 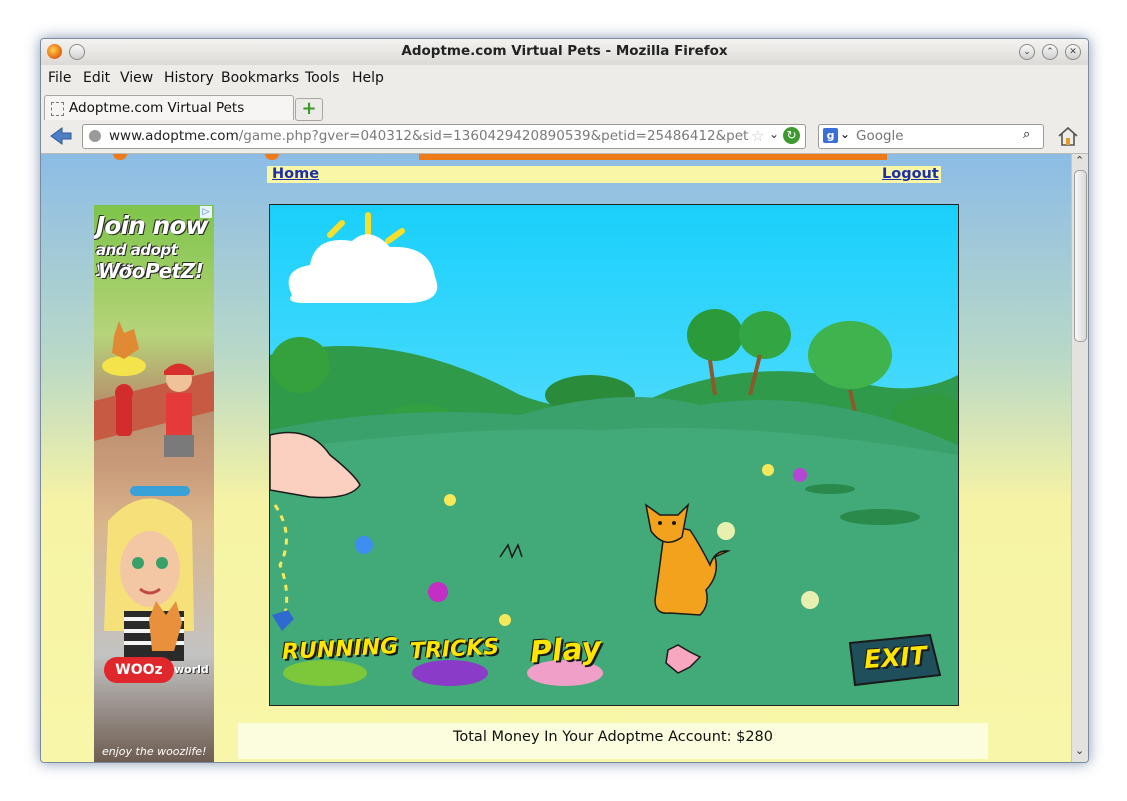 I want to click on google-g-icon: g, so click(x=830, y=135).